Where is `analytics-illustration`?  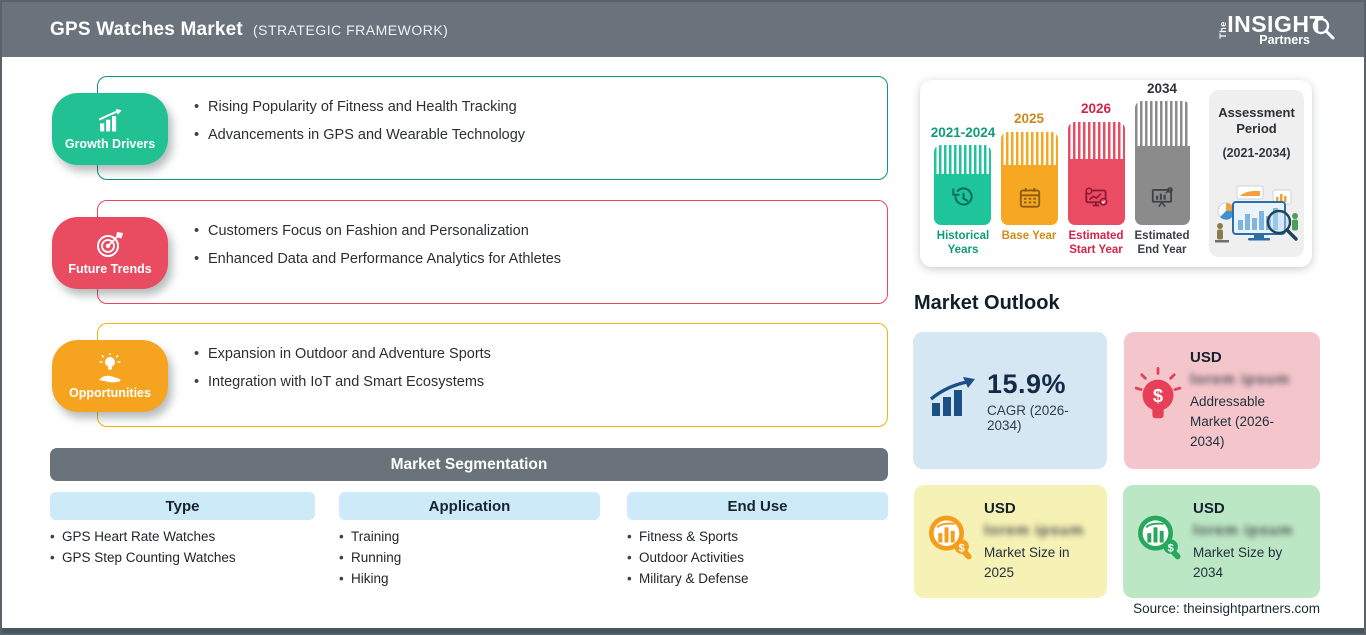
analytics-illustration is located at coordinates (1257, 217).